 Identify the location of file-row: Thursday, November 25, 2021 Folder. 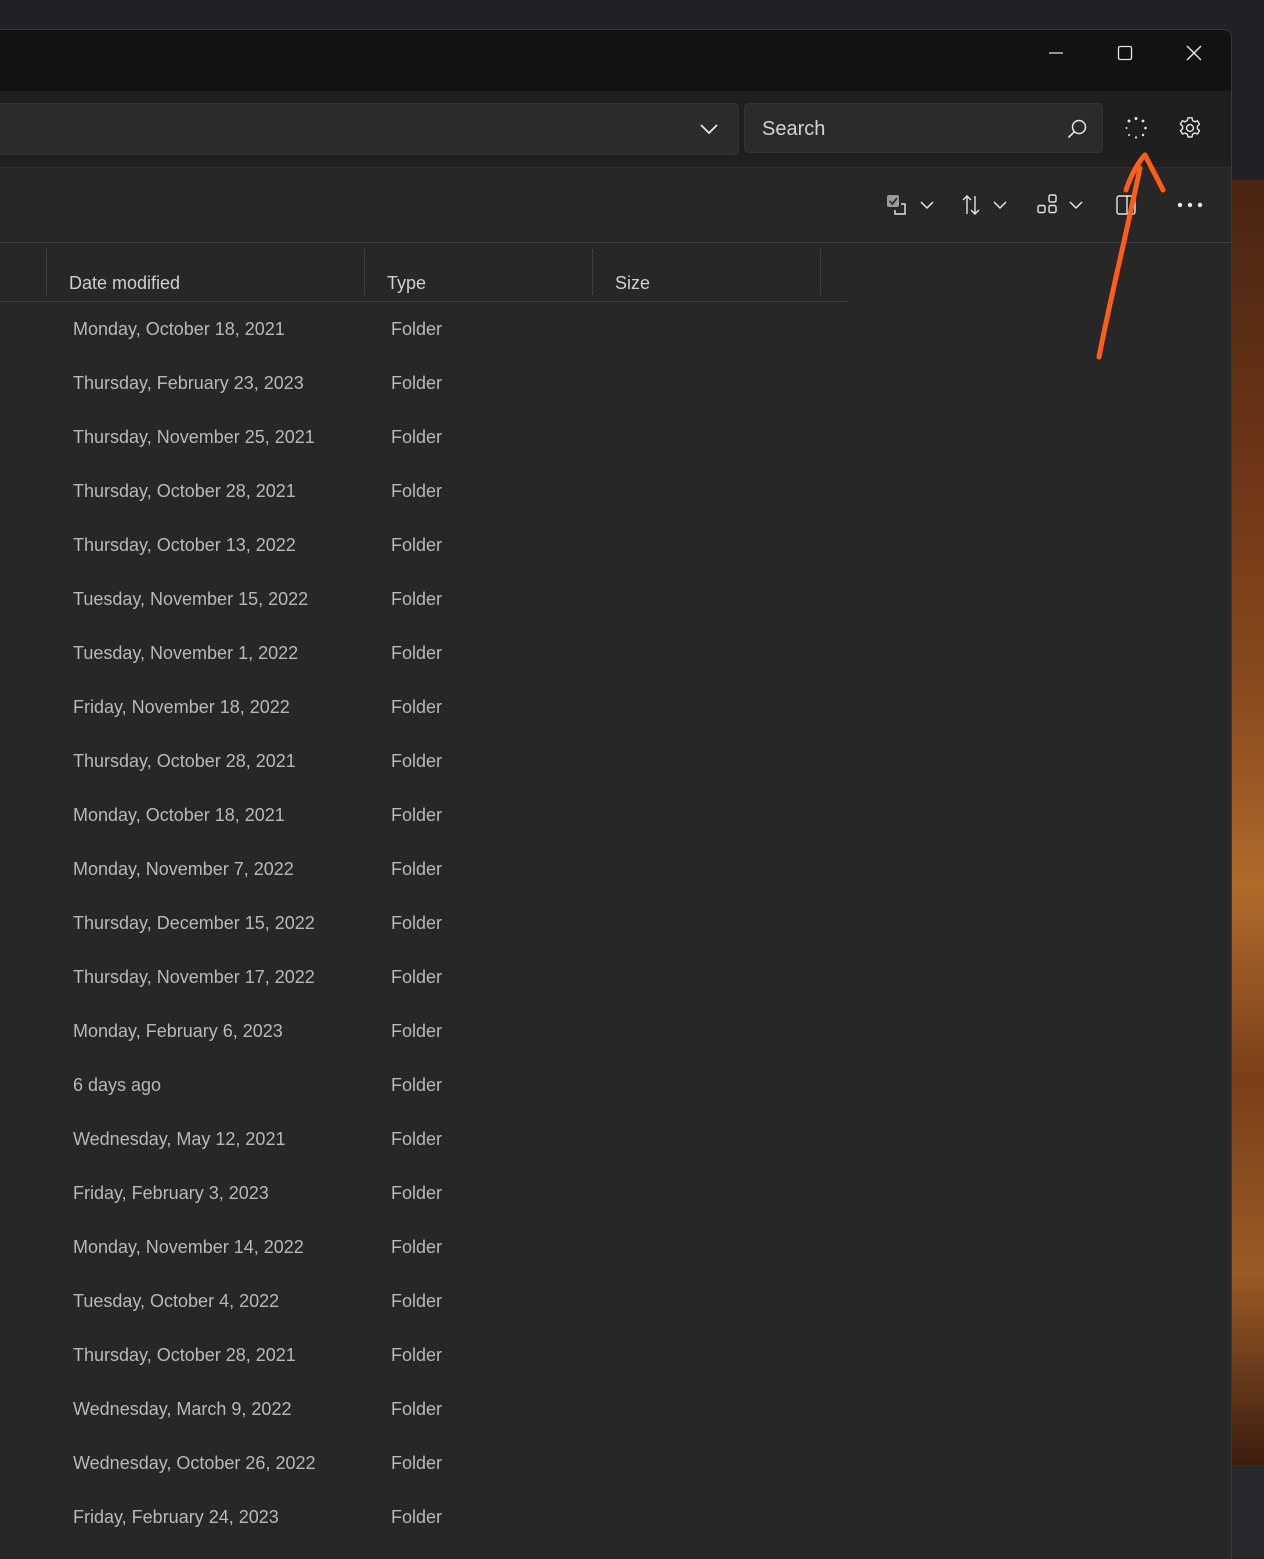
(615, 437).